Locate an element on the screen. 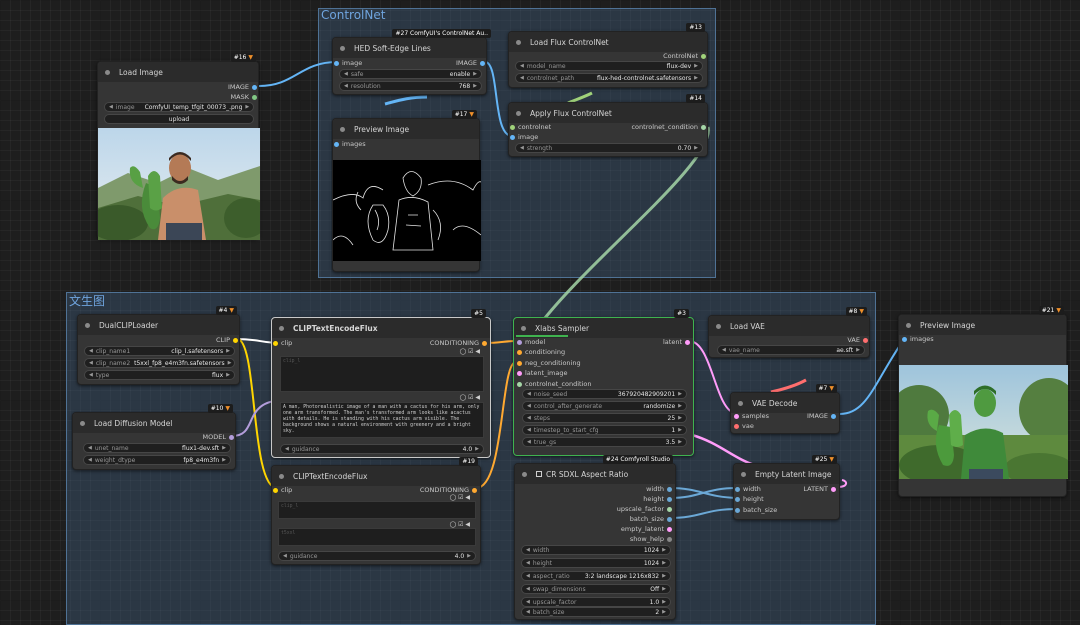 This screenshot has width=1080, height=625. output-controlnet: ControlNet is located at coordinates (685, 56).